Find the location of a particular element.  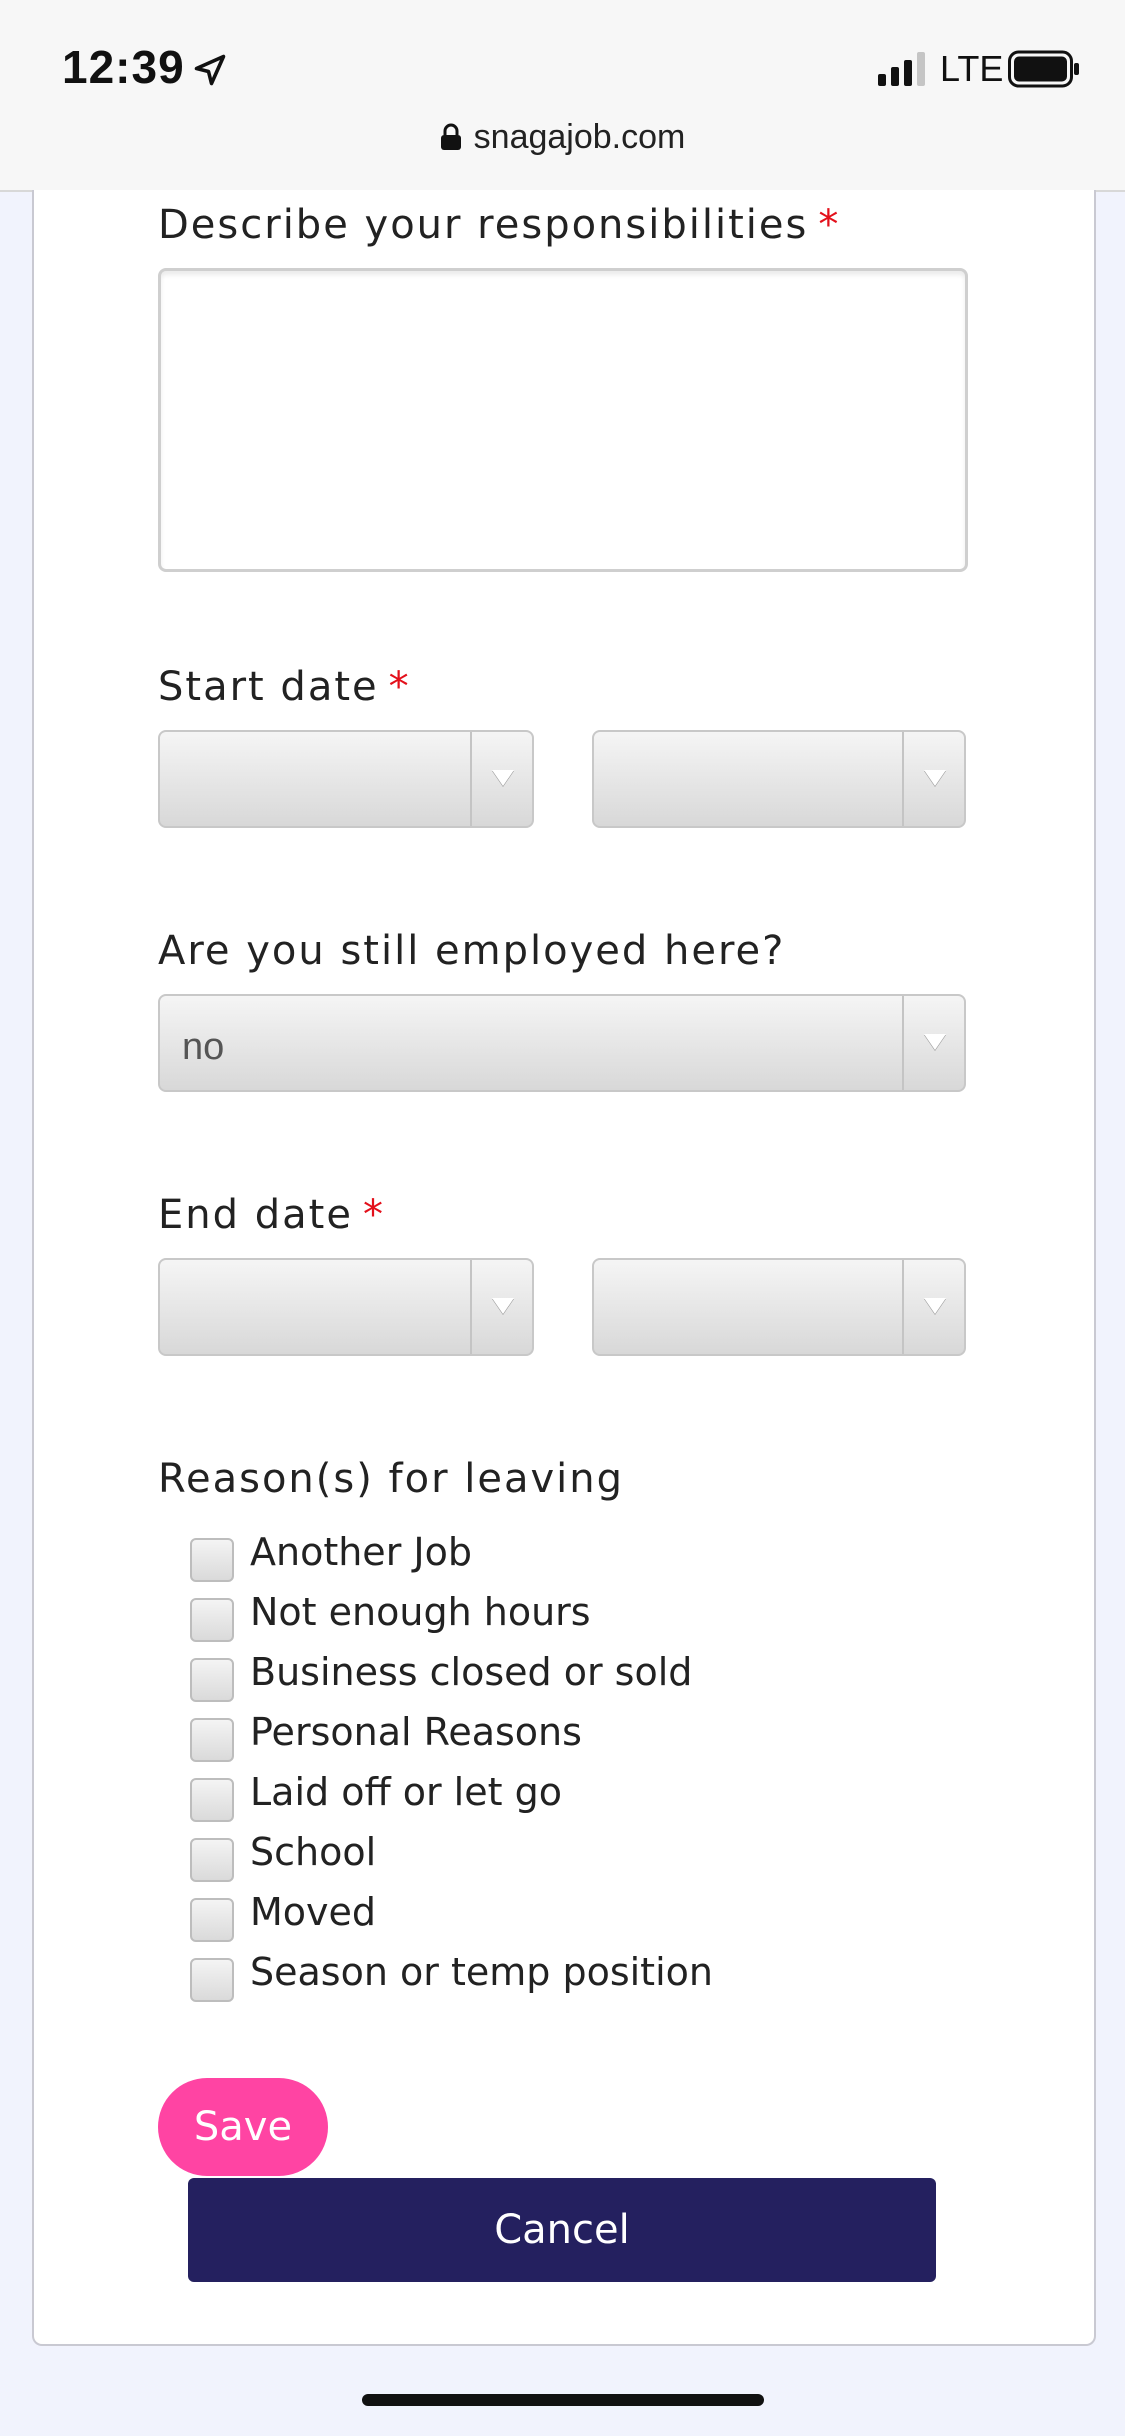

signal-bars-icon is located at coordinates (901, 69).